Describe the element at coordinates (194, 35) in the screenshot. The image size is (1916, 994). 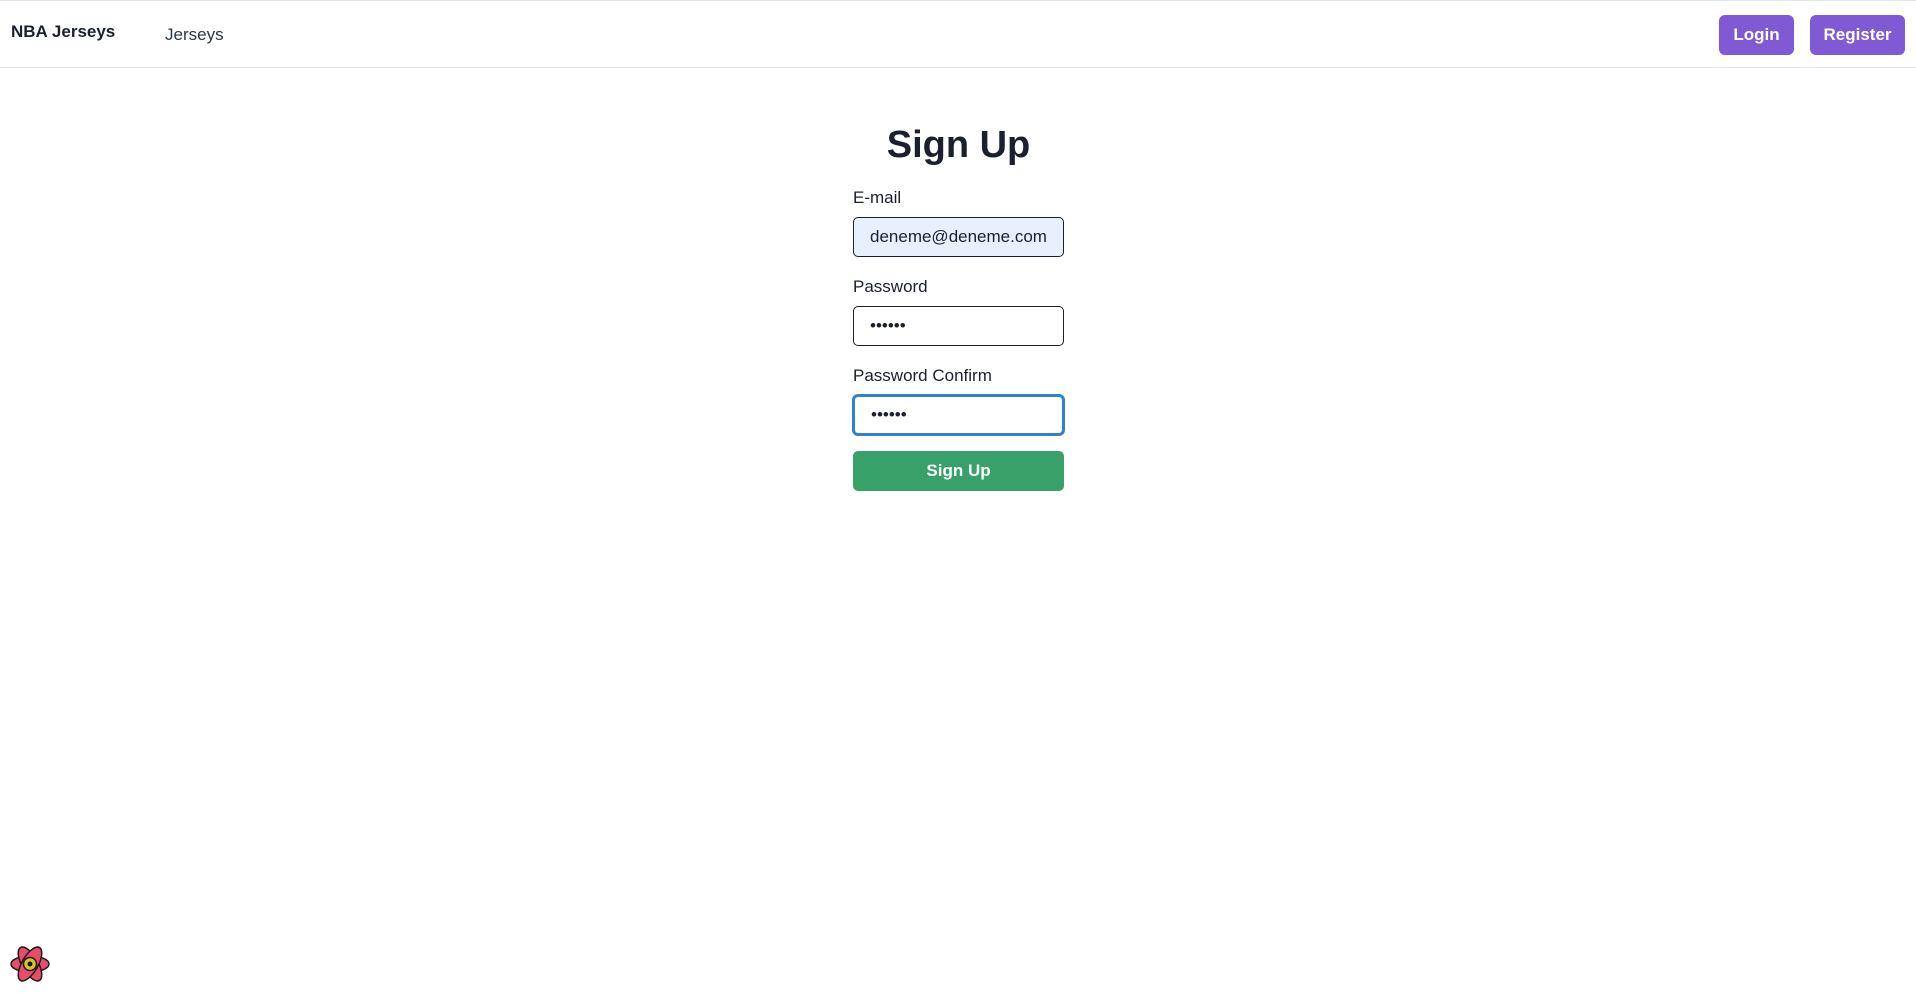
I see `nav-link-jerseys: Jerseys` at that location.